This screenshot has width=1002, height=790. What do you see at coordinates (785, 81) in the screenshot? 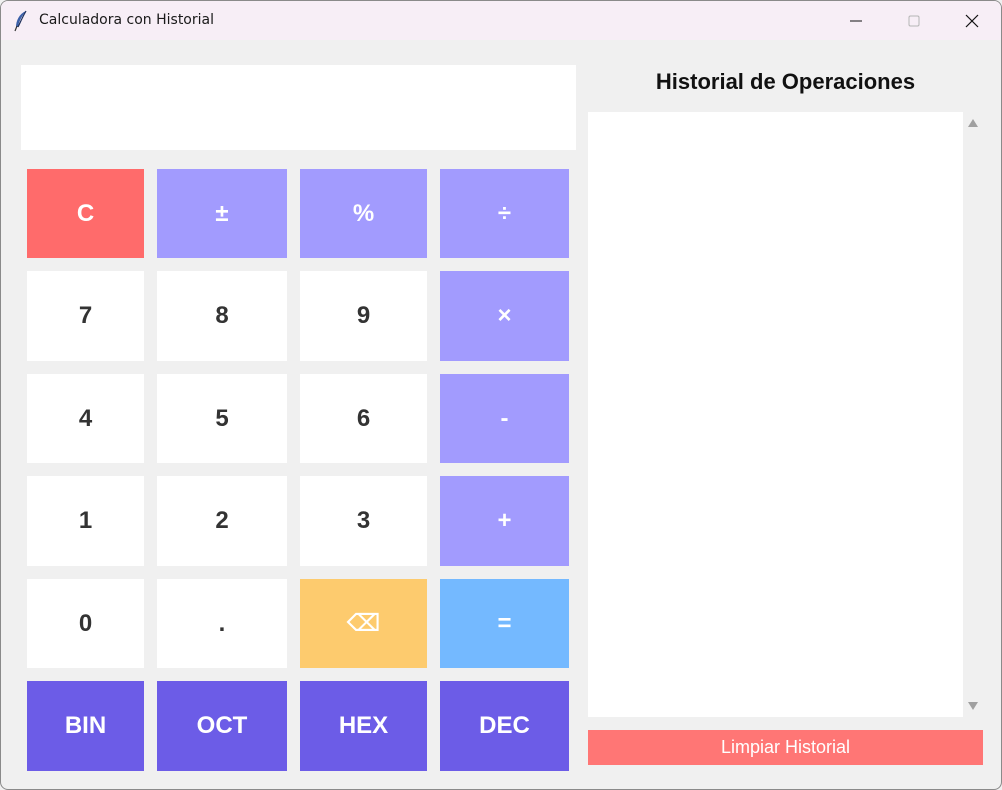
I see `history-title: Historial de Operaciones` at bounding box center [785, 81].